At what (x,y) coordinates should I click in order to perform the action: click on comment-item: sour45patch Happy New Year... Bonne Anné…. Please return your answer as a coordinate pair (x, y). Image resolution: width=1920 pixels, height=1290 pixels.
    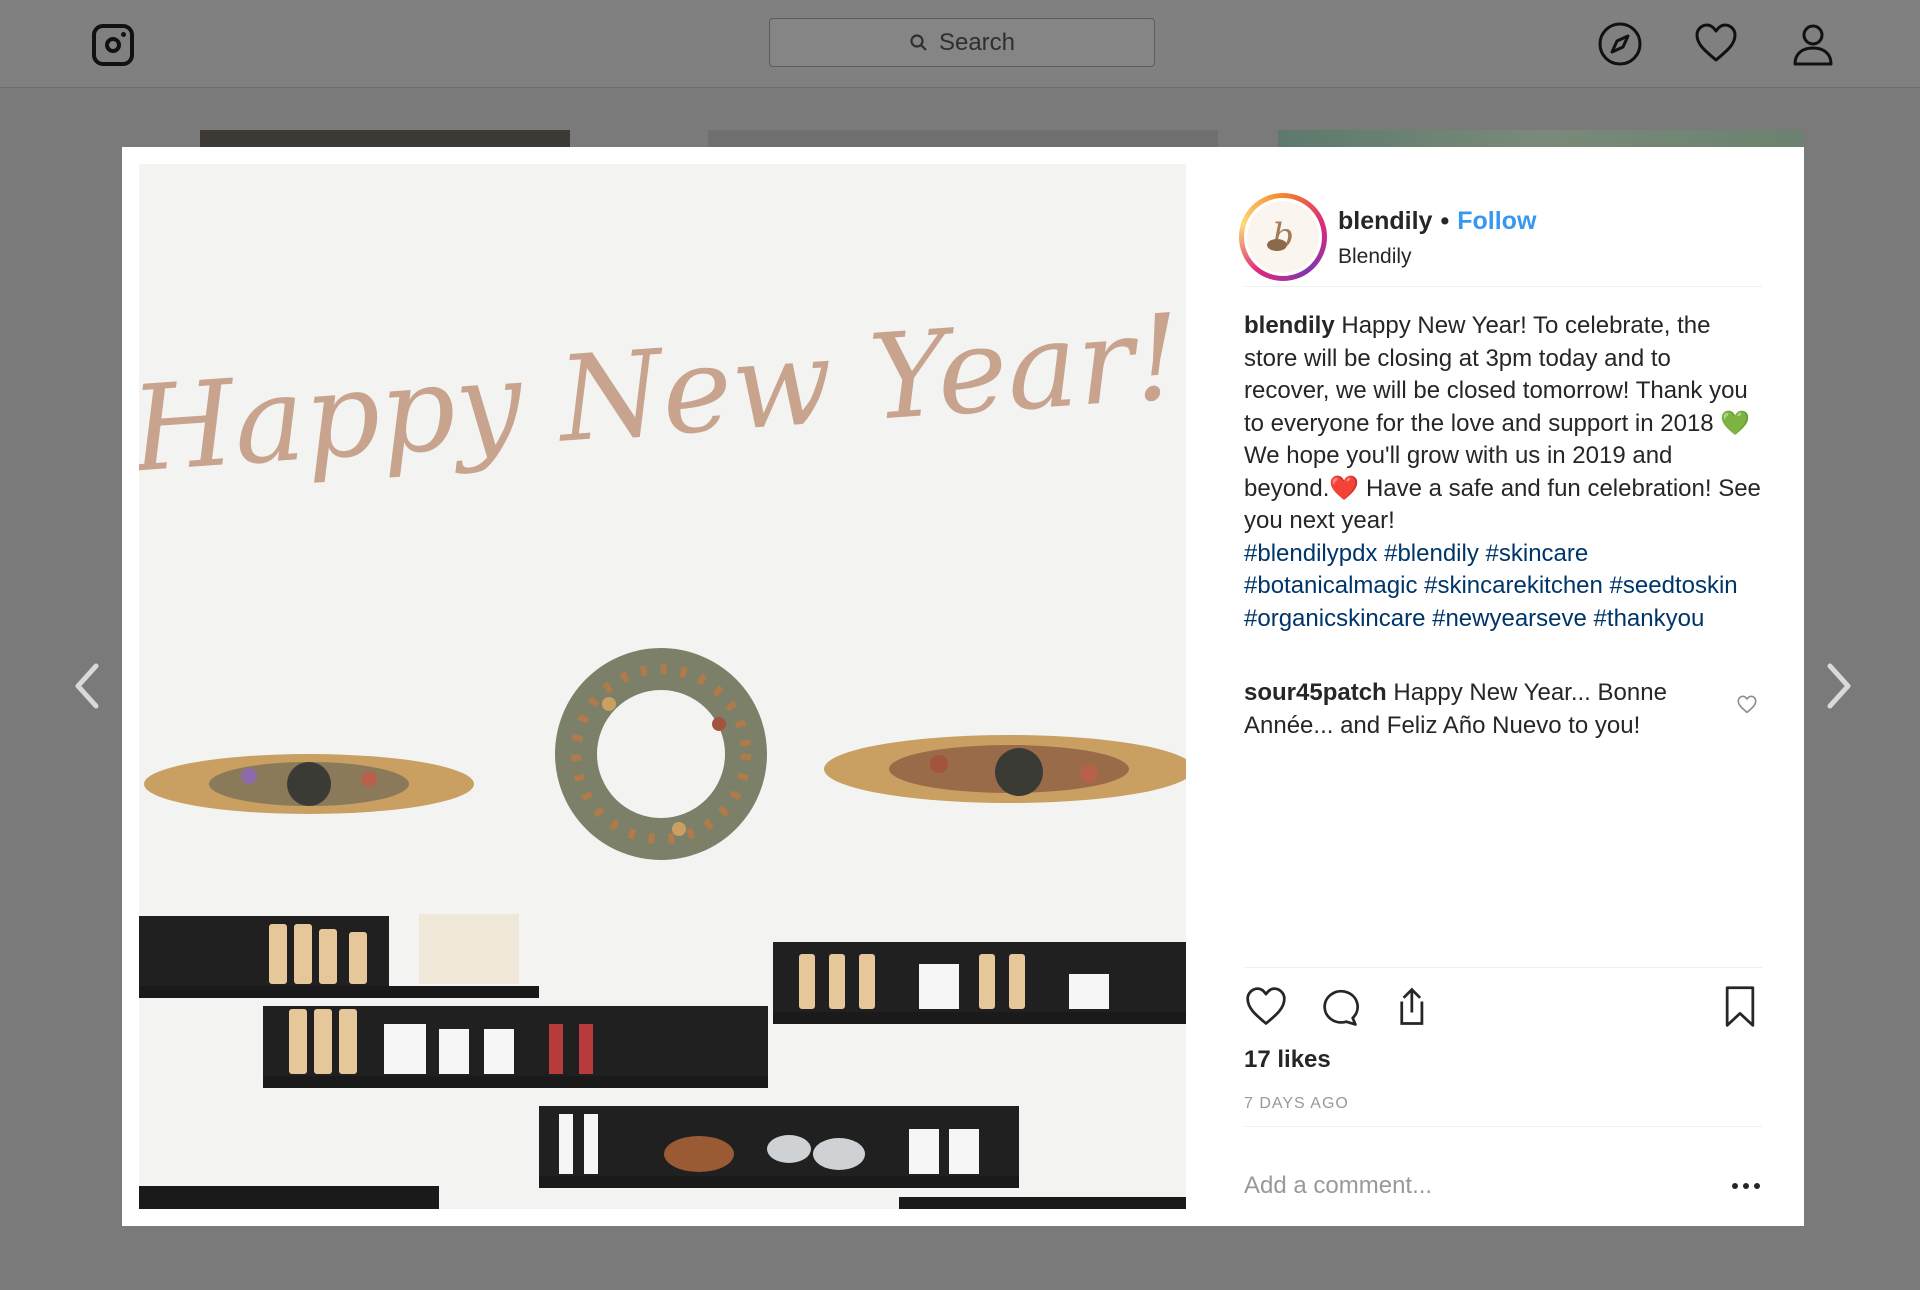
    Looking at the image, I should click on (1489, 709).